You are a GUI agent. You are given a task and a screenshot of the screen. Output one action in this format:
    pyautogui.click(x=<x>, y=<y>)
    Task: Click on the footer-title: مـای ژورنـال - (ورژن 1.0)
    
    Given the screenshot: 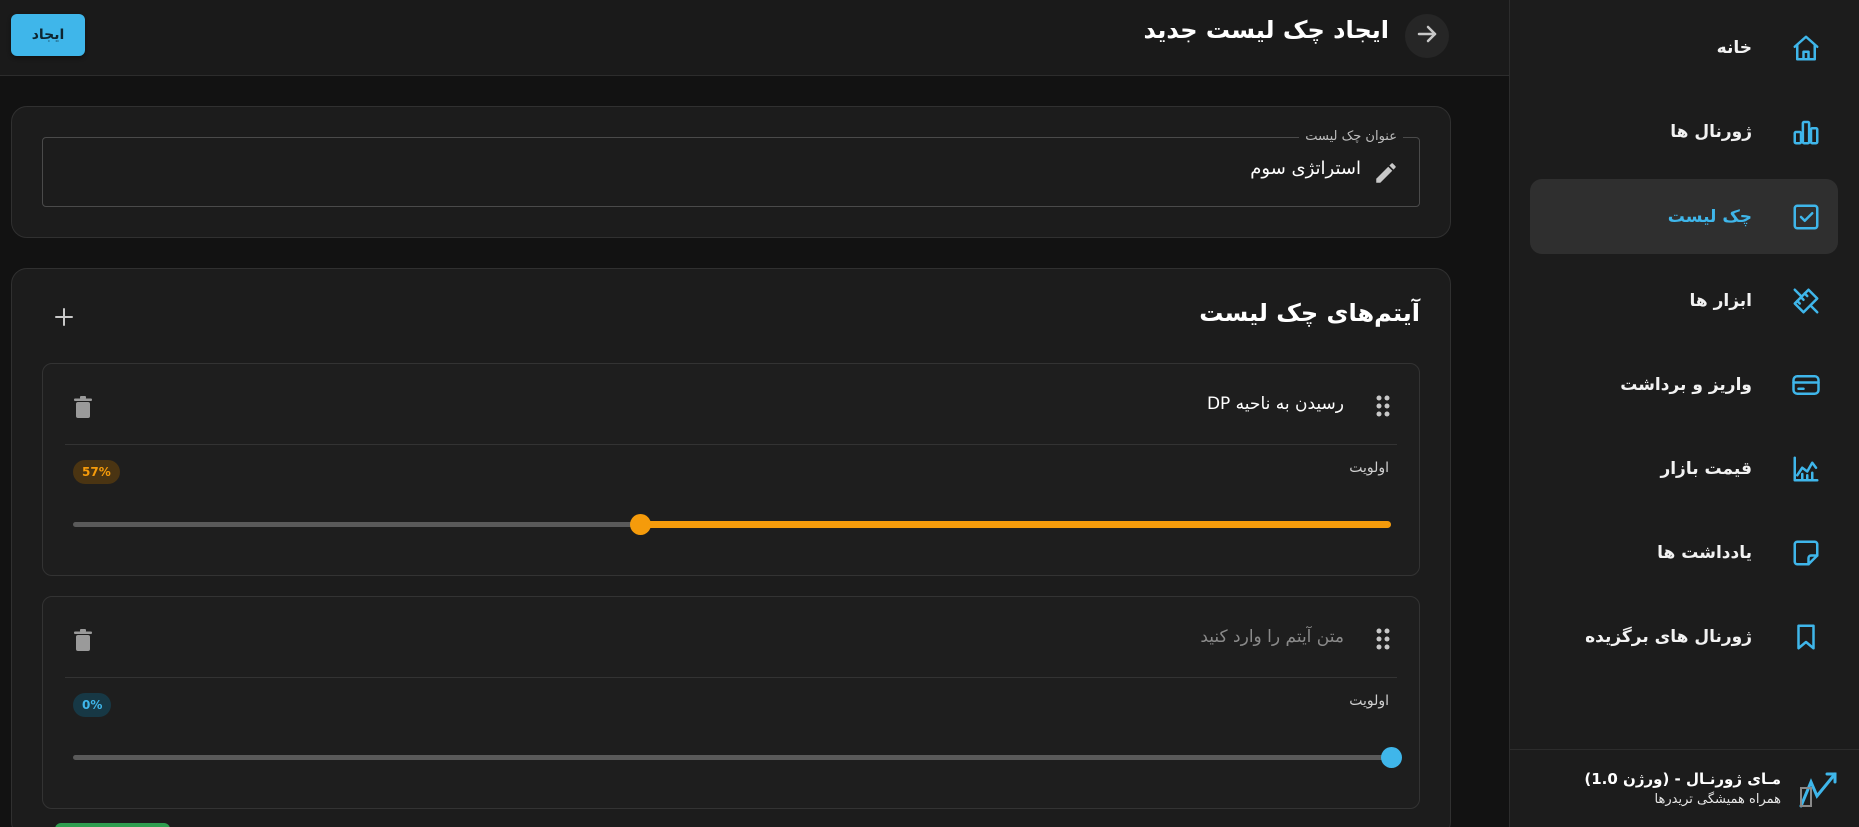 What is the action you would take?
    pyautogui.click(x=1682, y=779)
    